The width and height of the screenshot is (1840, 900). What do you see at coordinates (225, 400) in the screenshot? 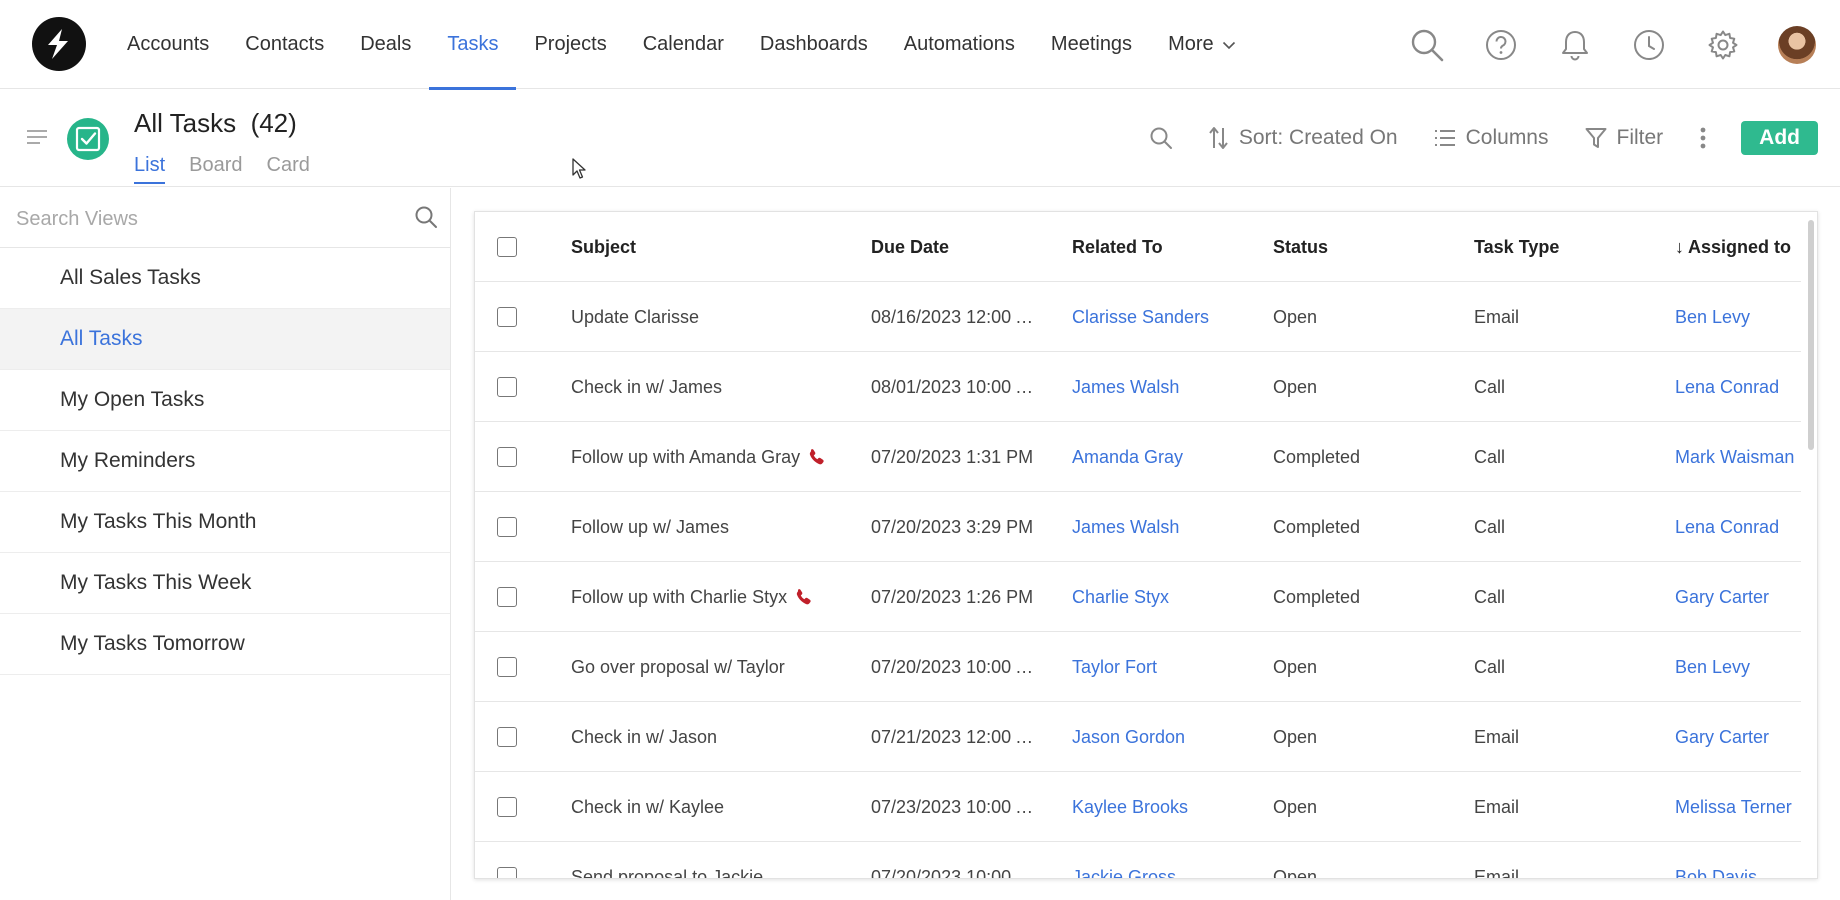
I see `view-item-my-open-tasks: My Open Tasks` at bounding box center [225, 400].